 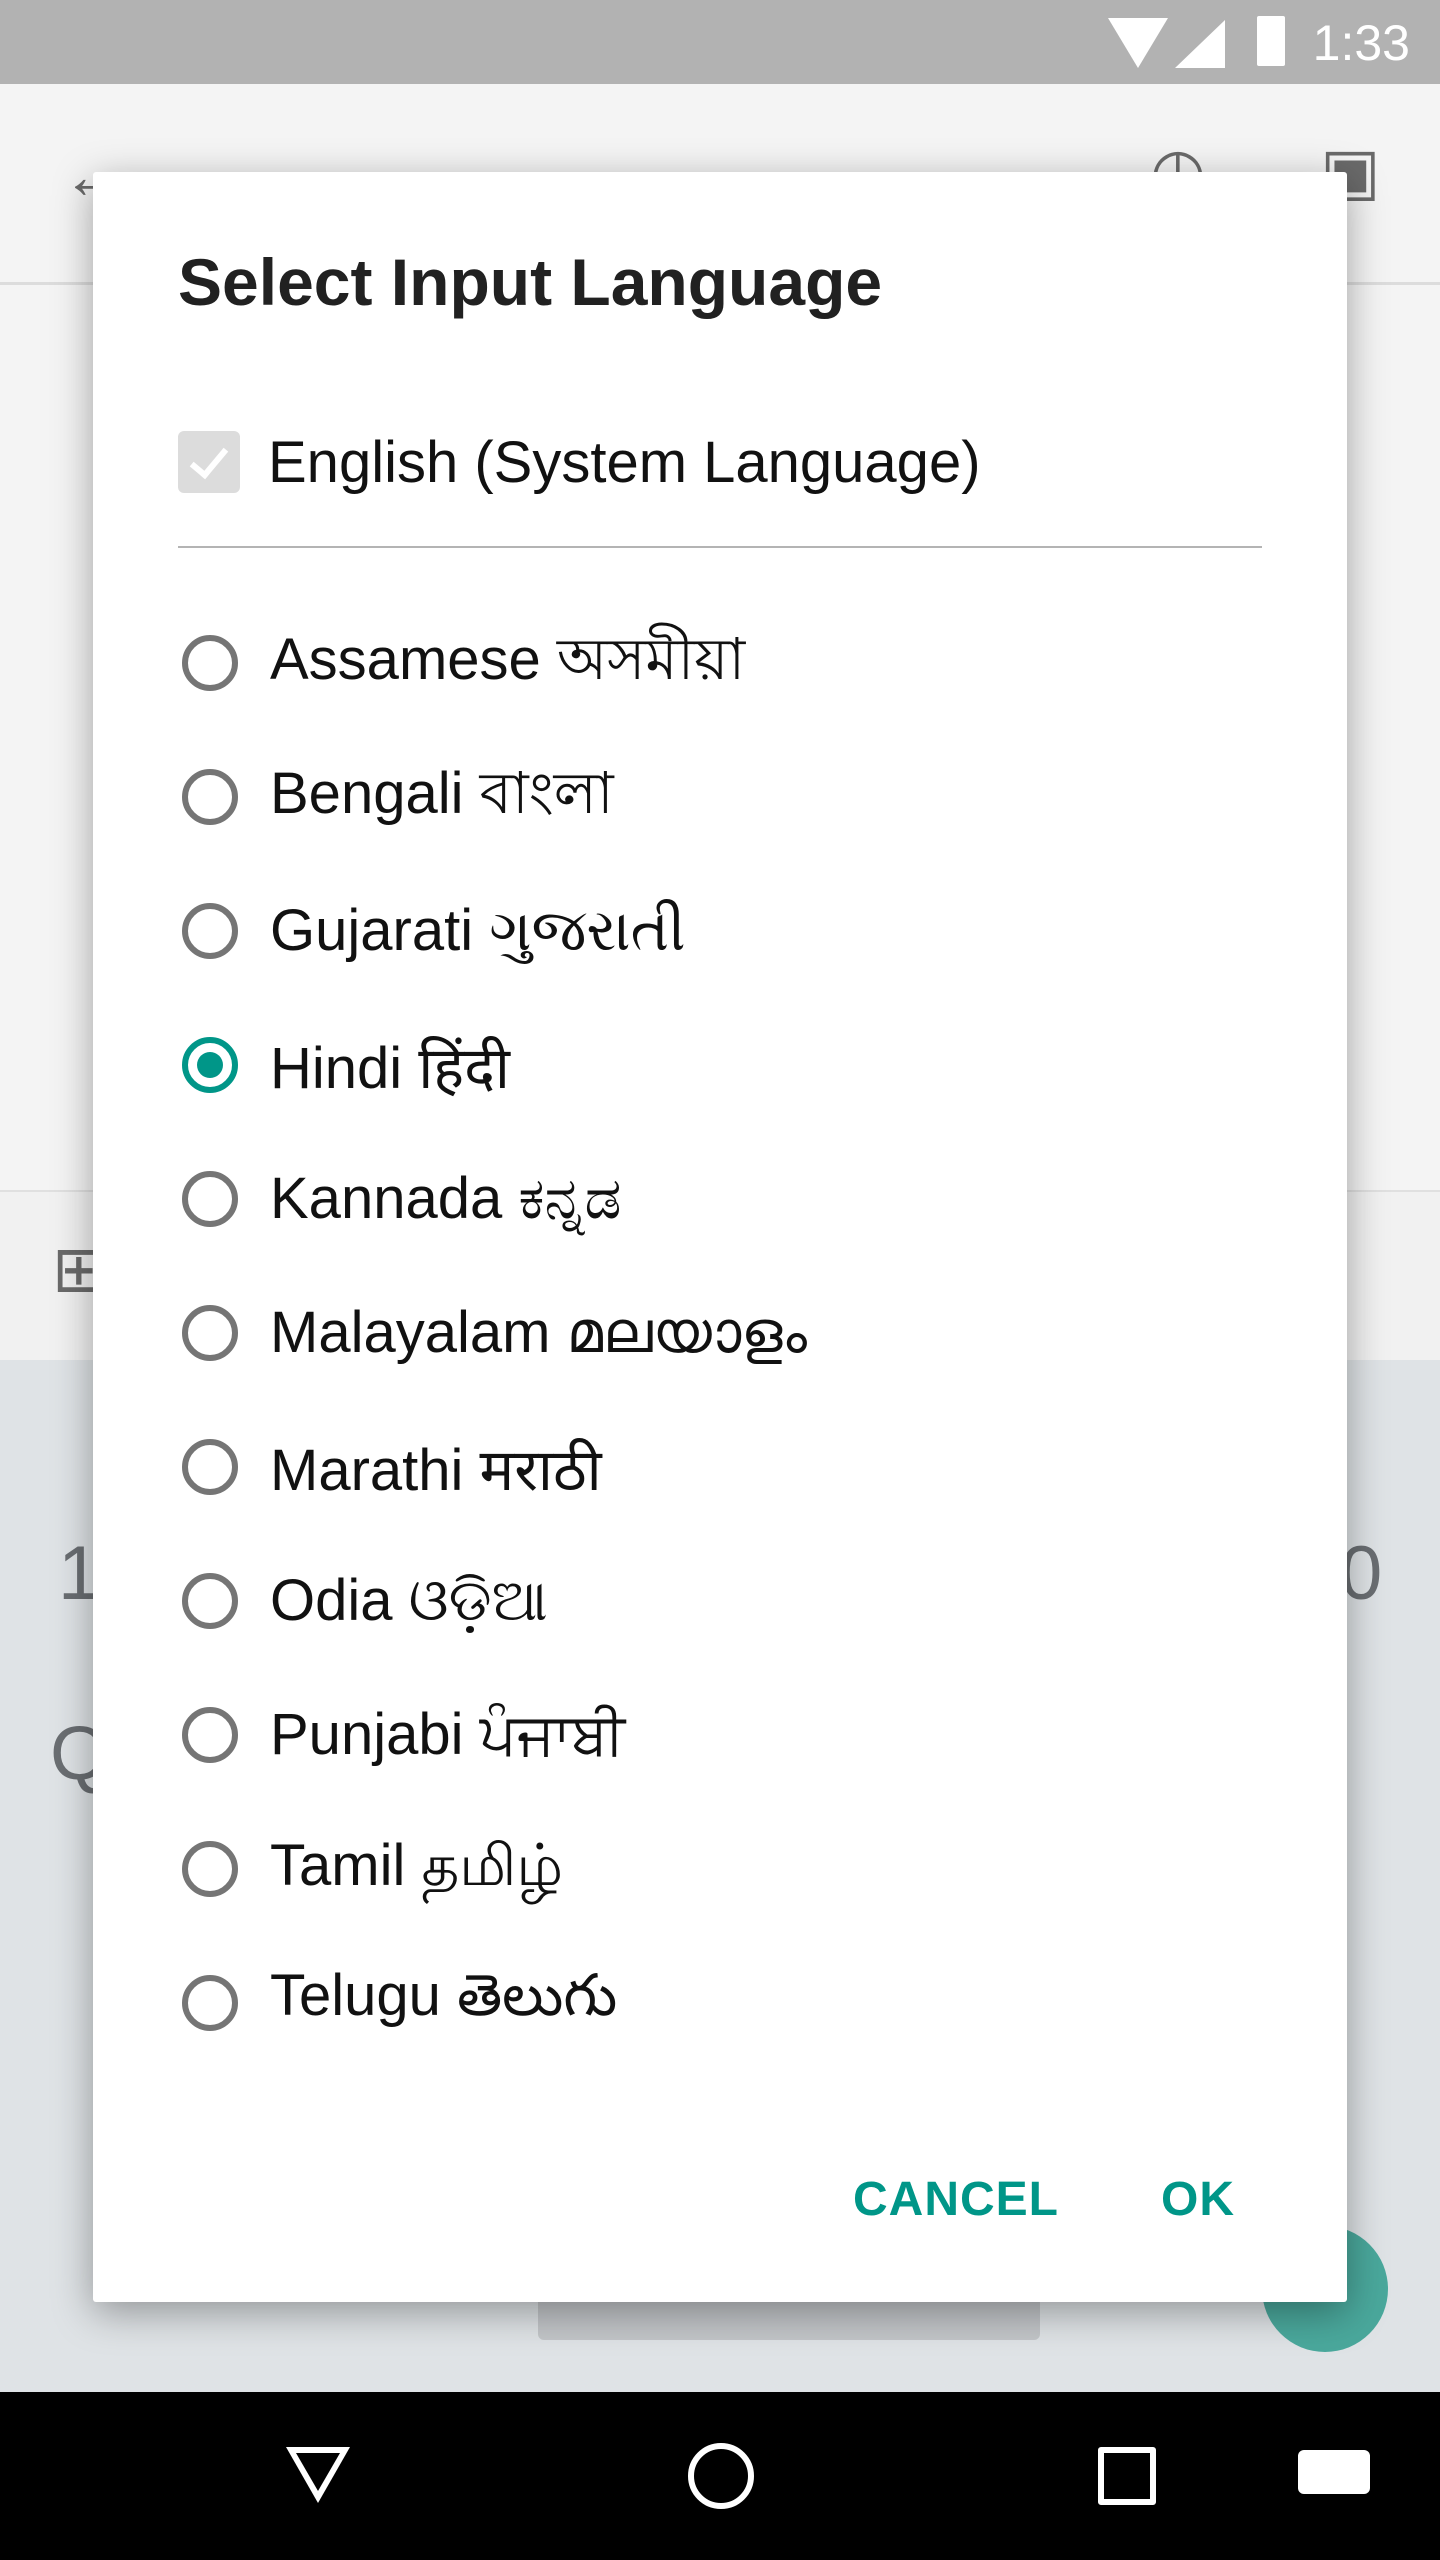 What do you see at coordinates (1271, 41) in the screenshot?
I see `battery-icon` at bounding box center [1271, 41].